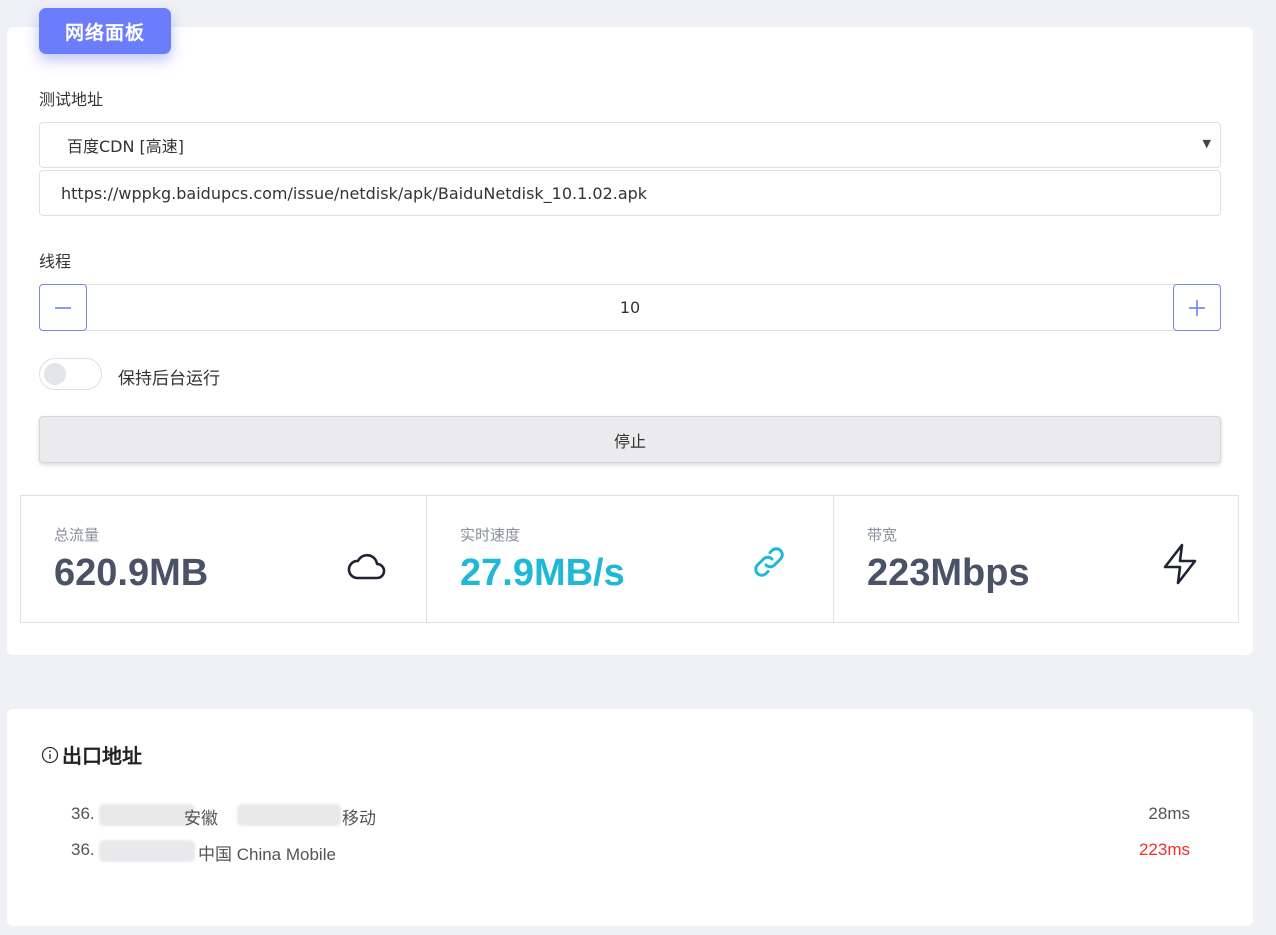 The width and height of the screenshot is (1276, 935). I want to click on address-select-value: 百度CDN [高速], so click(126, 146).